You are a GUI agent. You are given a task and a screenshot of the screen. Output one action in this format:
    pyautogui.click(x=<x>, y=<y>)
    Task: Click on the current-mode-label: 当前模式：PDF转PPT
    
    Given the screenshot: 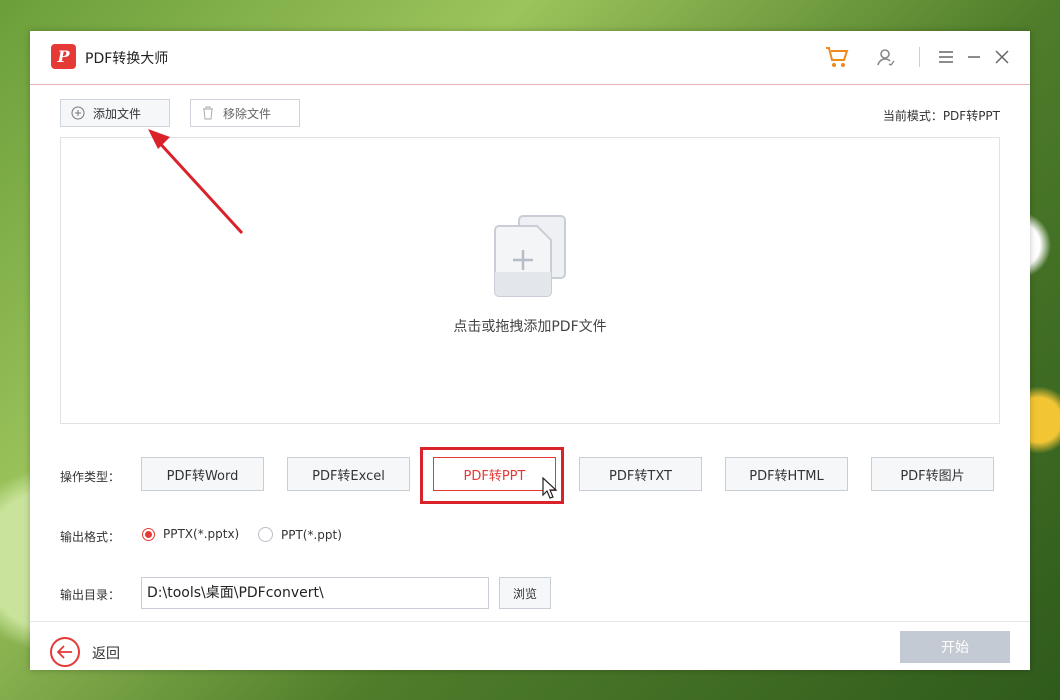 What is the action you would take?
    pyautogui.click(x=941, y=116)
    